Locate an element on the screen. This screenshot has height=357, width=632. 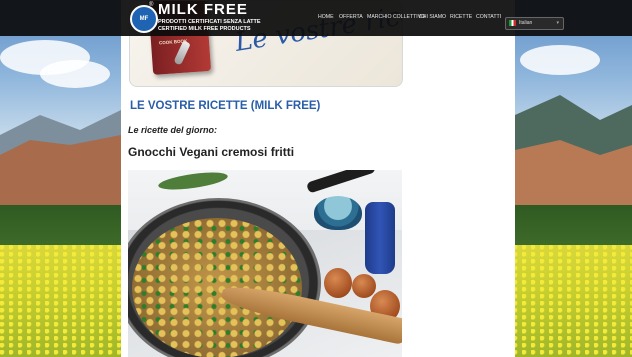
gnocchi is located at coordinates (217, 287).